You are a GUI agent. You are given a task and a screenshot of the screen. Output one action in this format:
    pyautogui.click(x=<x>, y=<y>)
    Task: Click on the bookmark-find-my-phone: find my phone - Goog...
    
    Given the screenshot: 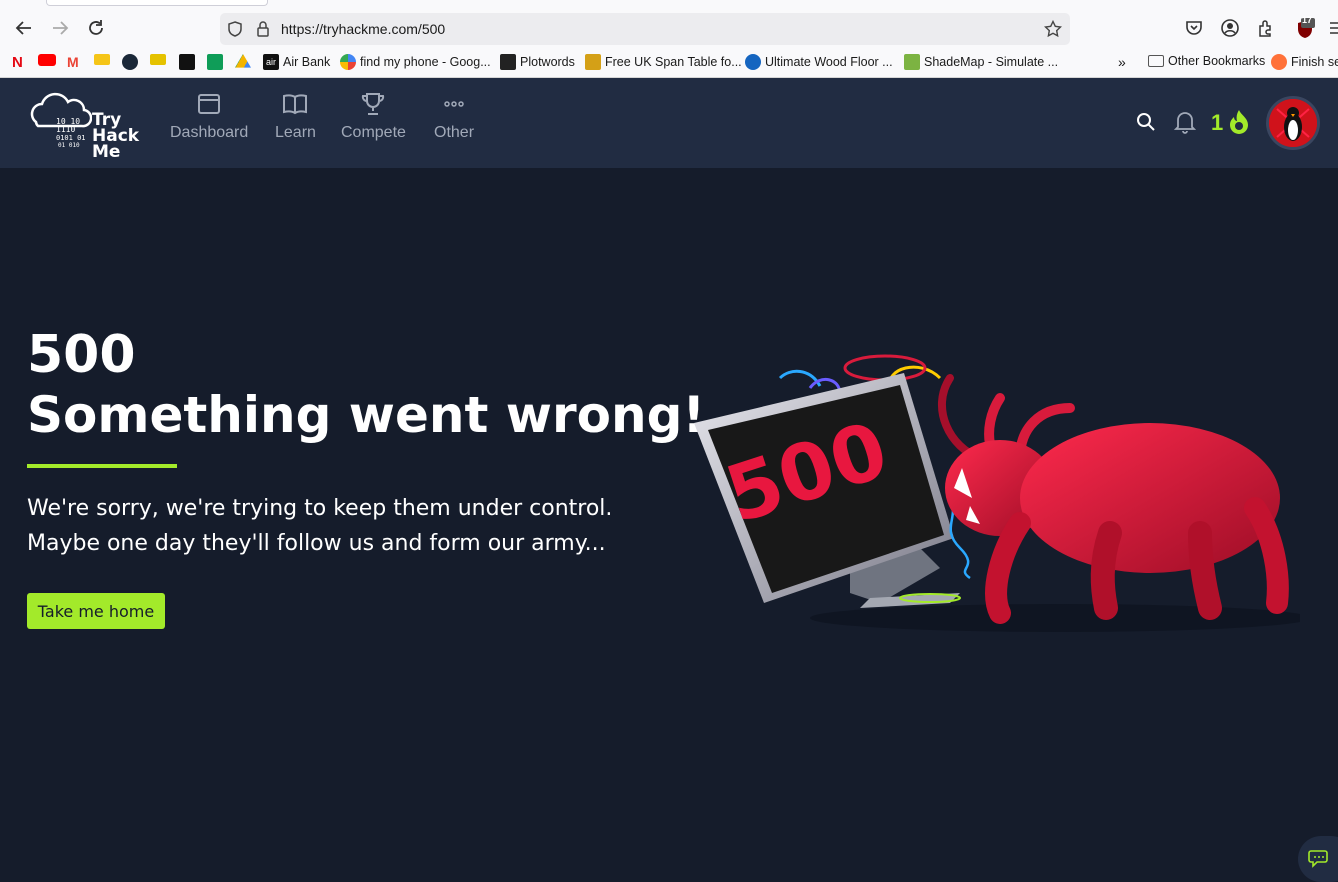 What is the action you would take?
    pyautogui.click(x=415, y=62)
    